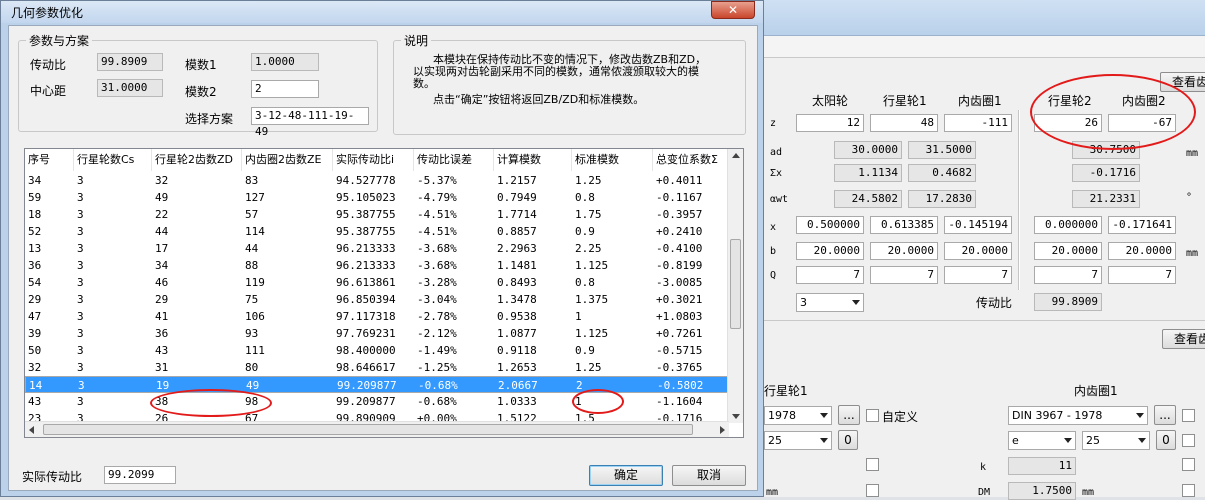 Image resolution: width=1205 pixels, height=500 pixels. Describe the element at coordinates (588, 367) in the screenshot. I see `table-cell: 1.25` at that location.